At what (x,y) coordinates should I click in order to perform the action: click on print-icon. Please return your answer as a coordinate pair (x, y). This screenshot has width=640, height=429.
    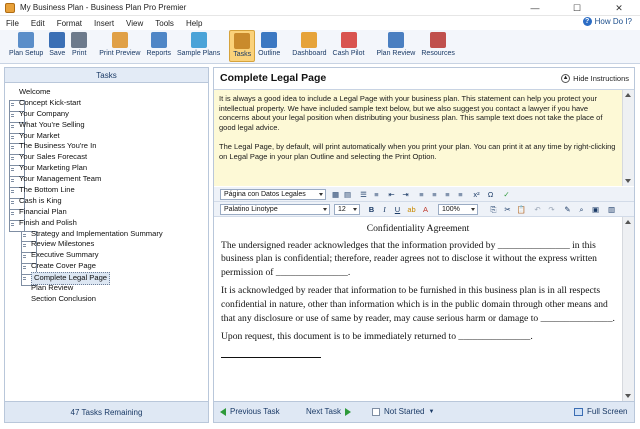
    Looking at the image, I should click on (79, 40).